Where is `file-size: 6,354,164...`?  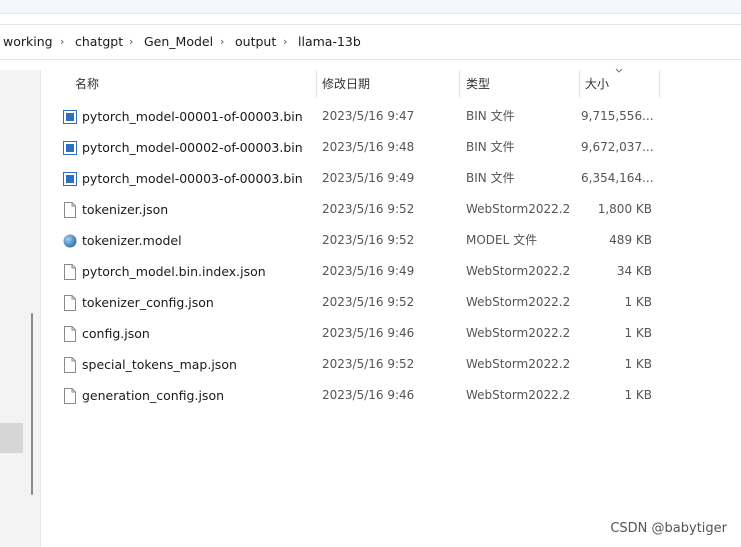
file-size: 6,354,164... is located at coordinates (617, 178).